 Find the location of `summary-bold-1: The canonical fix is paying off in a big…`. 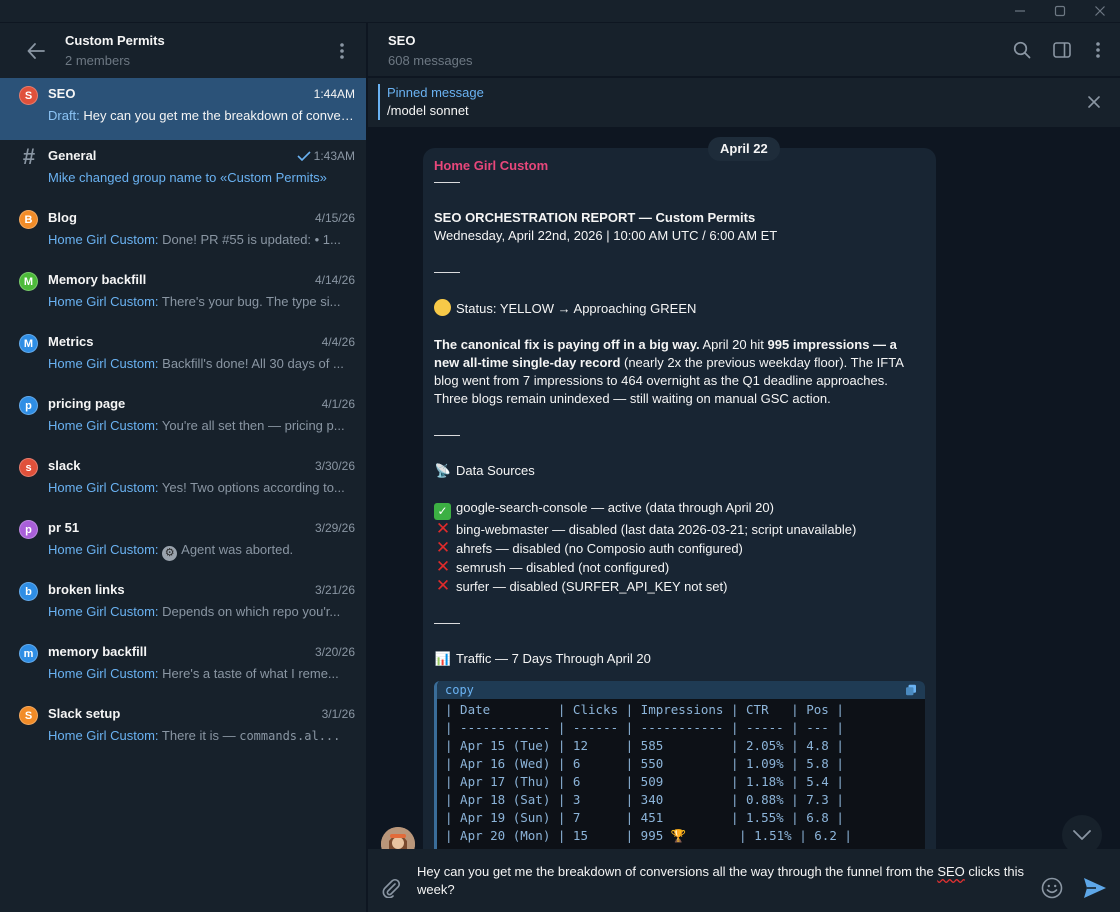

summary-bold-1: The canonical fix is paying off in a big… is located at coordinates (567, 344).